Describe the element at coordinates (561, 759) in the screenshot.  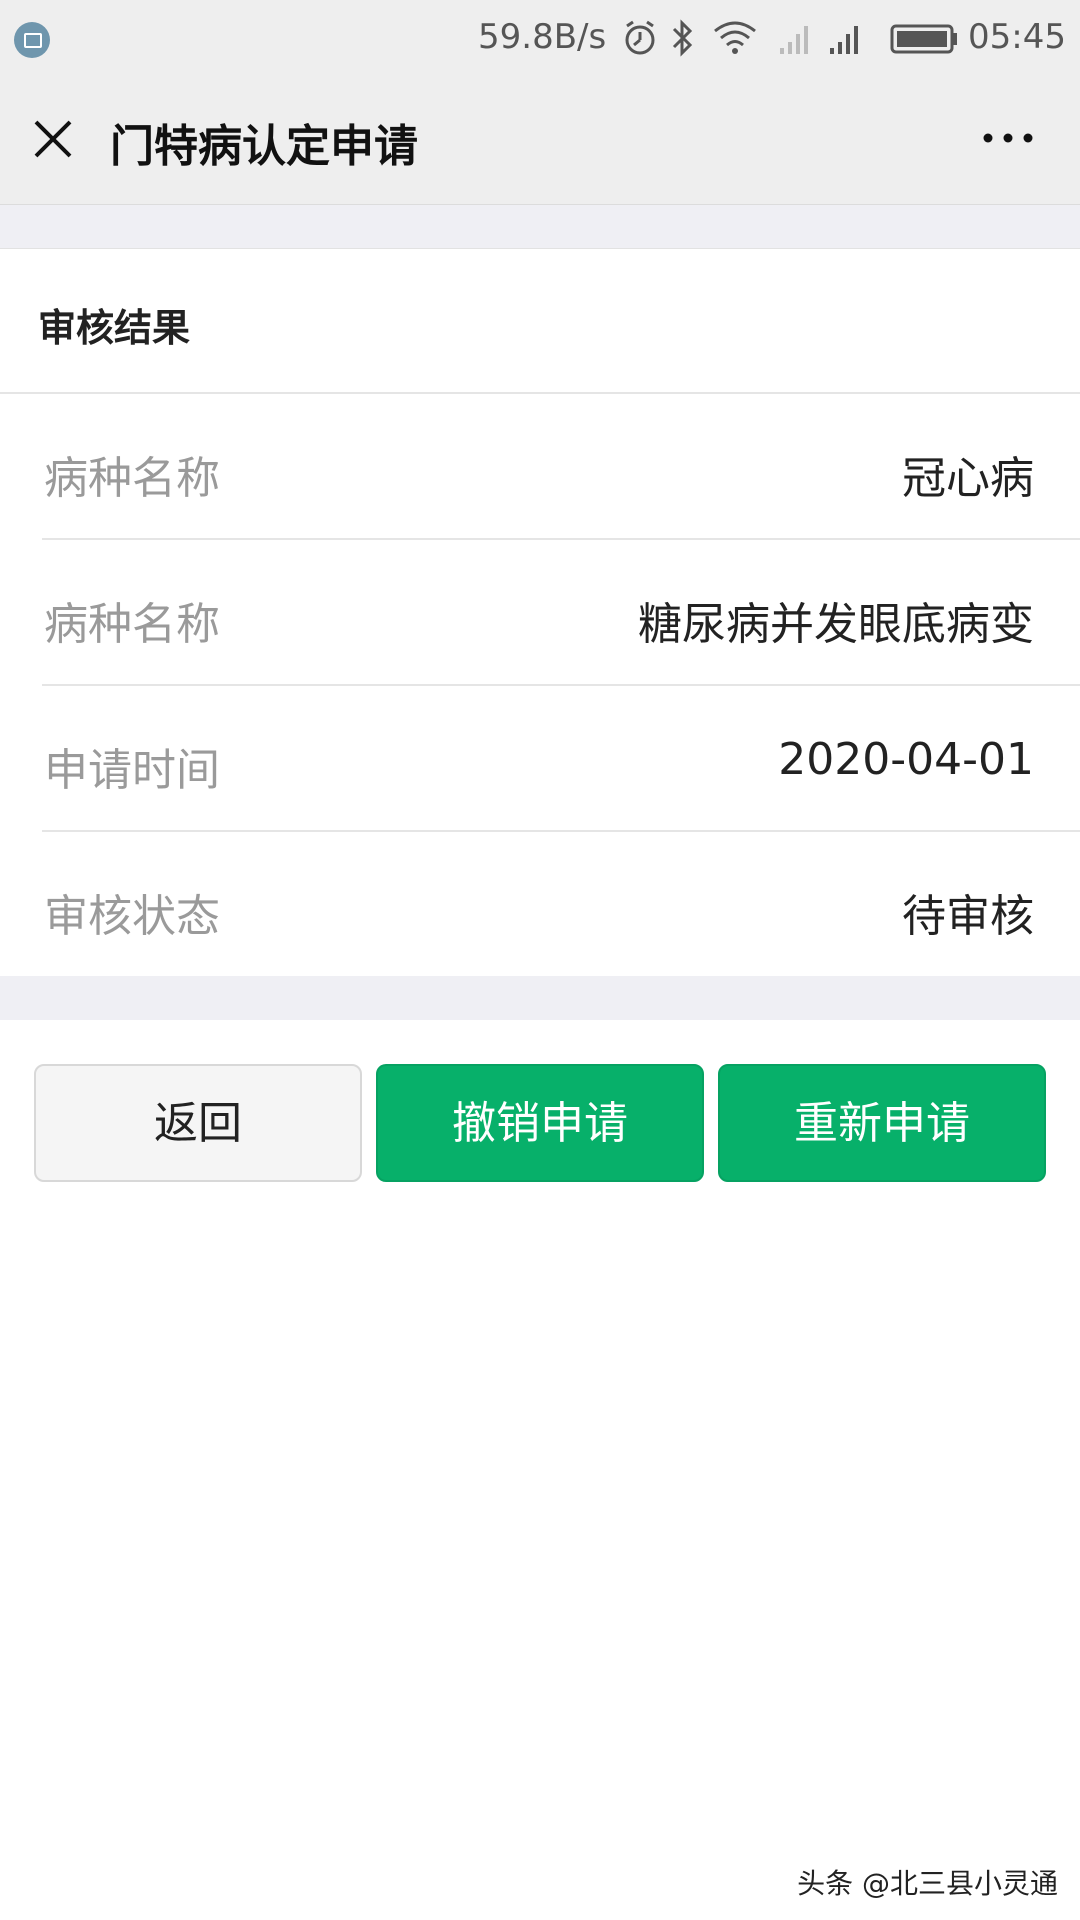
I see `list-item-apply-date: 申请时间 2020-04-01` at that location.